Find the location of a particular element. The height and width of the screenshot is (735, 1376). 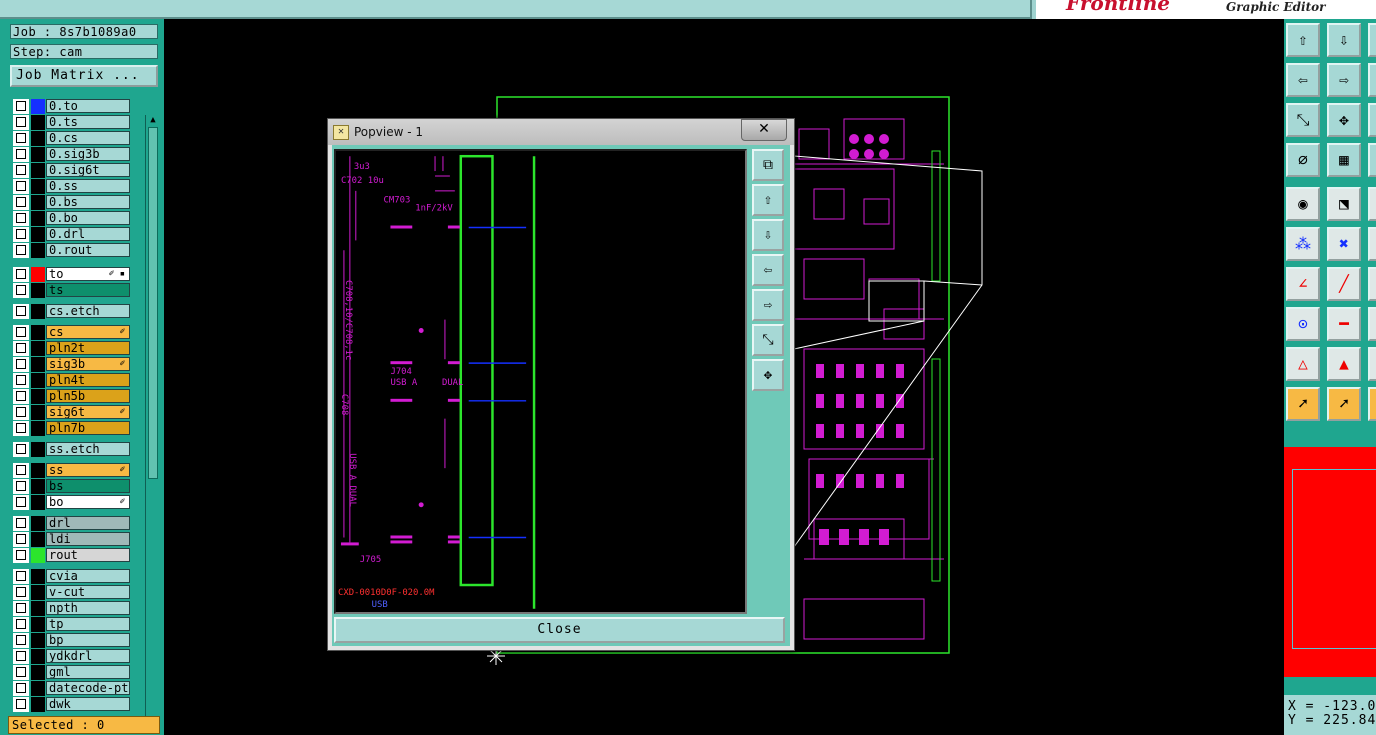

zoom-fit-button: ⤡ is located at coordinates (1303, 120).